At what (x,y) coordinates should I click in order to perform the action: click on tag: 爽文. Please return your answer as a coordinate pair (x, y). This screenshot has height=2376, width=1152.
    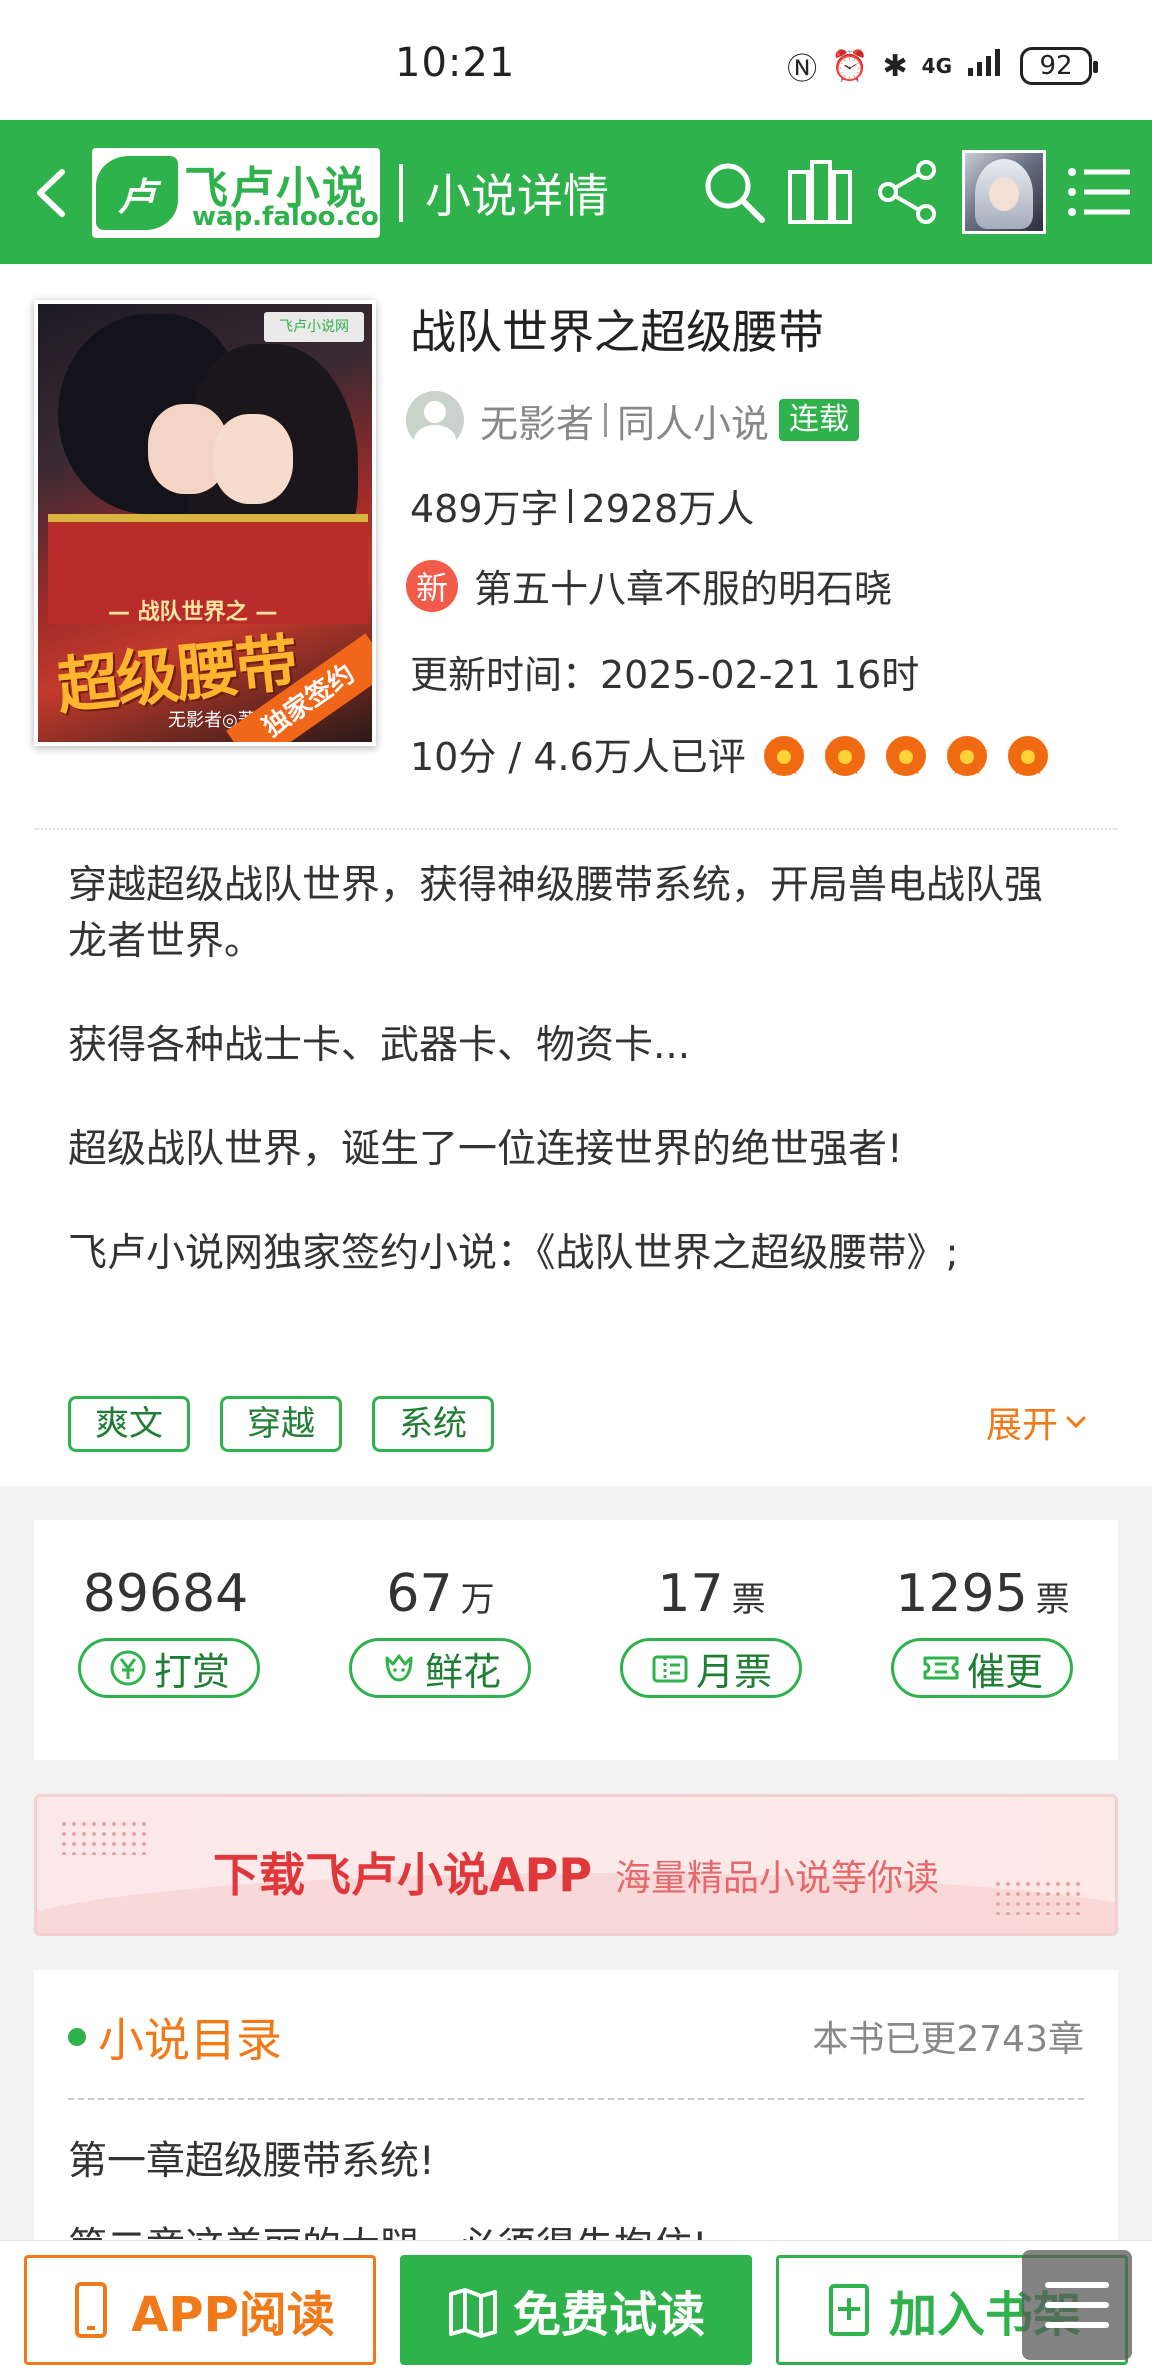
    Looking at the image, I should click on (129, 1424).